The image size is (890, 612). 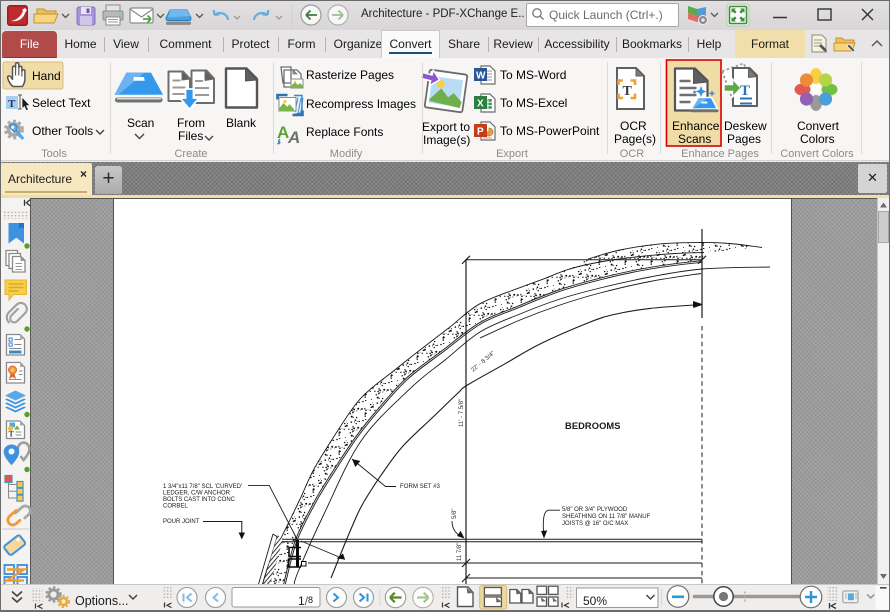 What do you see at coordinates (46, 76) in the screenshot?
I see `svg-text: Hand` at bounding box center [46, 76].